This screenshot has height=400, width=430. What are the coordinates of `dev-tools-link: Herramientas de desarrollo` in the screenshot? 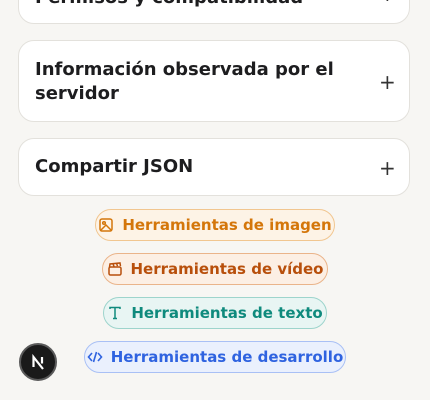 It's located at (215, 357).